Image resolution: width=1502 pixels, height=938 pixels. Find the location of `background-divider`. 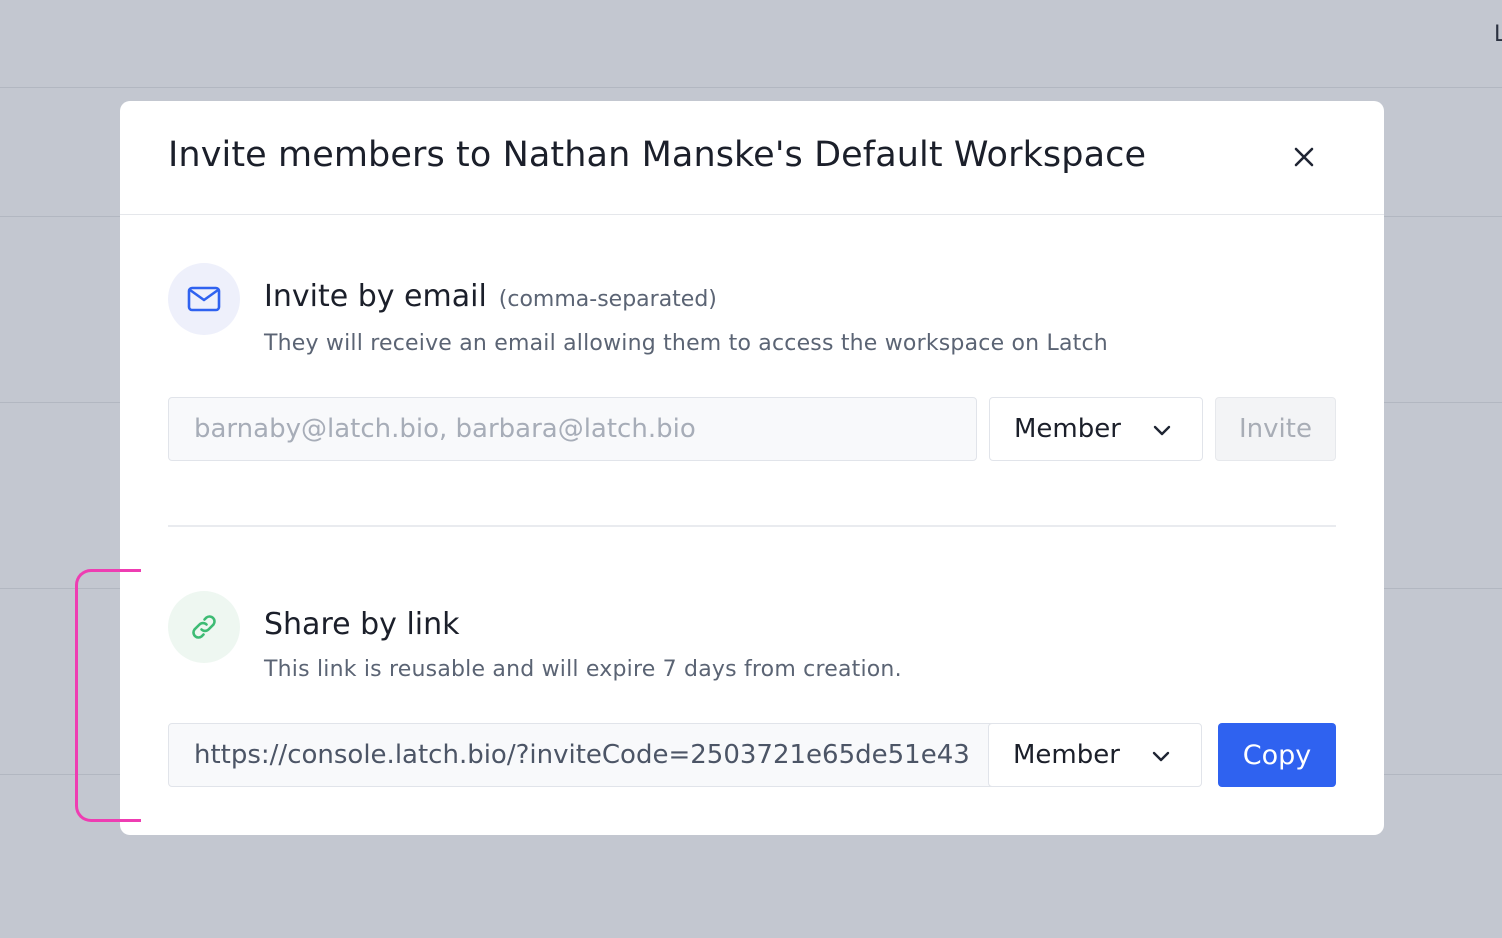

background-divider is located at coordinates (751, 87).